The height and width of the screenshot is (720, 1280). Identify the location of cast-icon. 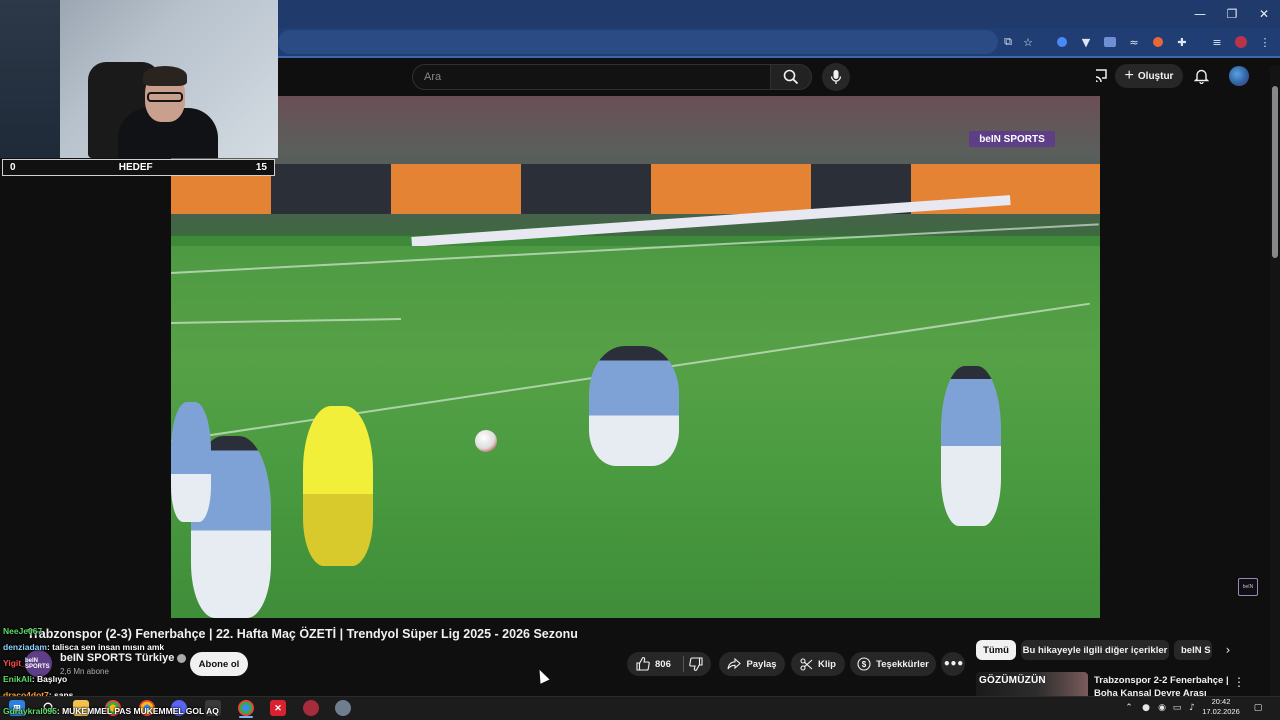
(1101, 76).